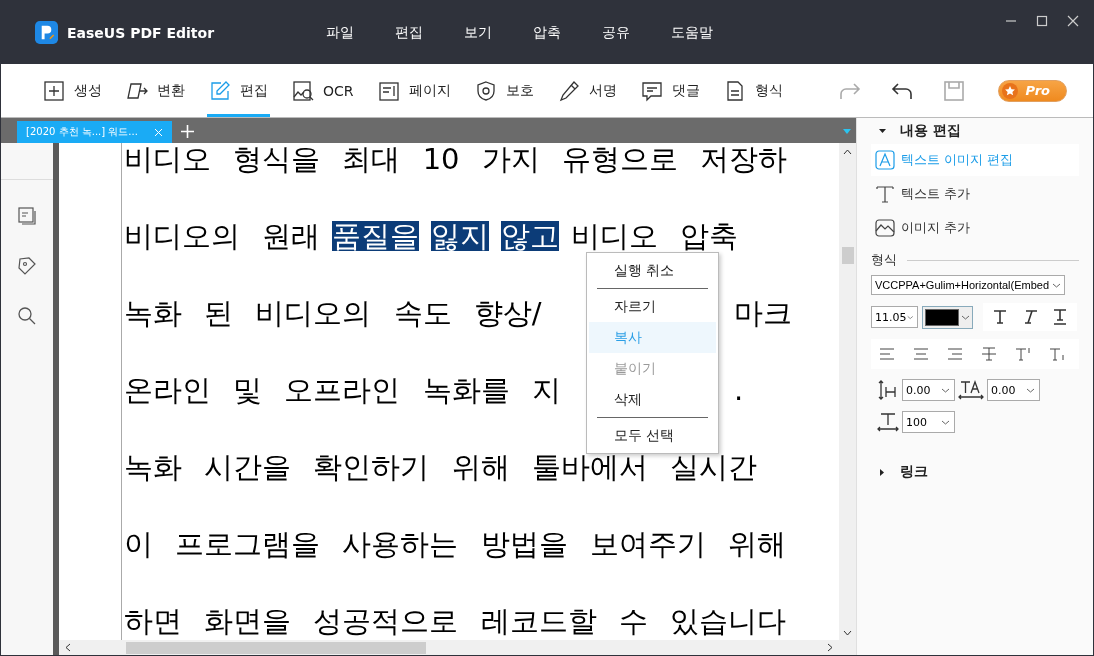 This screenshot has width=1094, height=656. Describe the element at coordinates (222, 236) in the screenshot. I see `document-text: 비디오의 원래` at that location.